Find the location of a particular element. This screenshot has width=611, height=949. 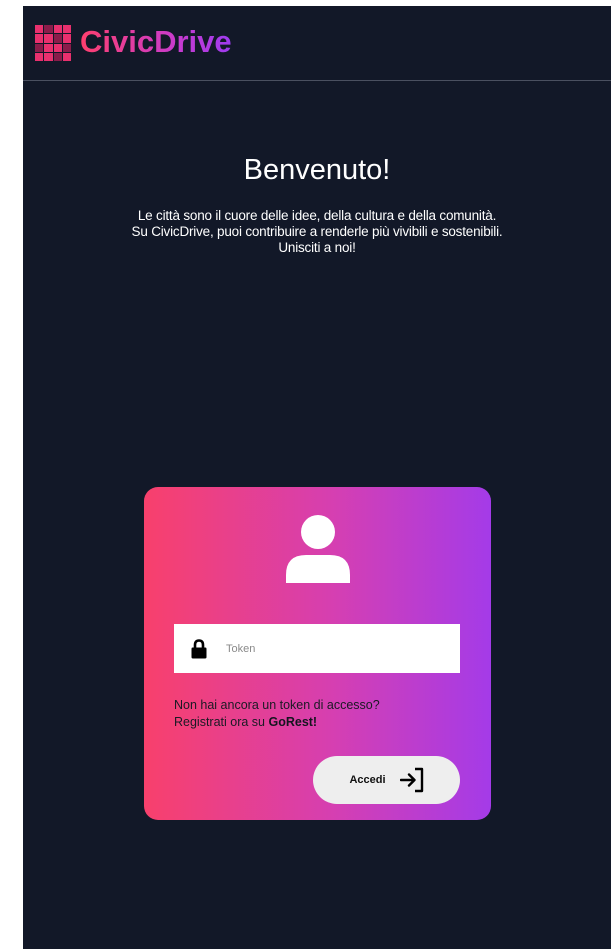

gorest-link: GoRest! is located at coordinates (292, 722).